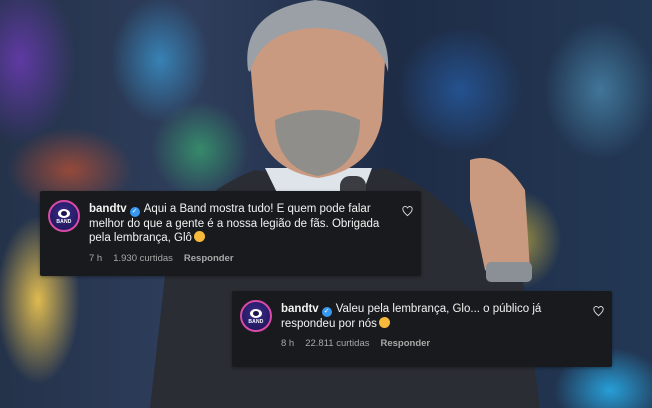 The width and height of the screenshot is (652, 408). Describe the element at coordinates (337, 343) in the screenshot. I see `comment-likes: 22.811 curtidas` at that location.